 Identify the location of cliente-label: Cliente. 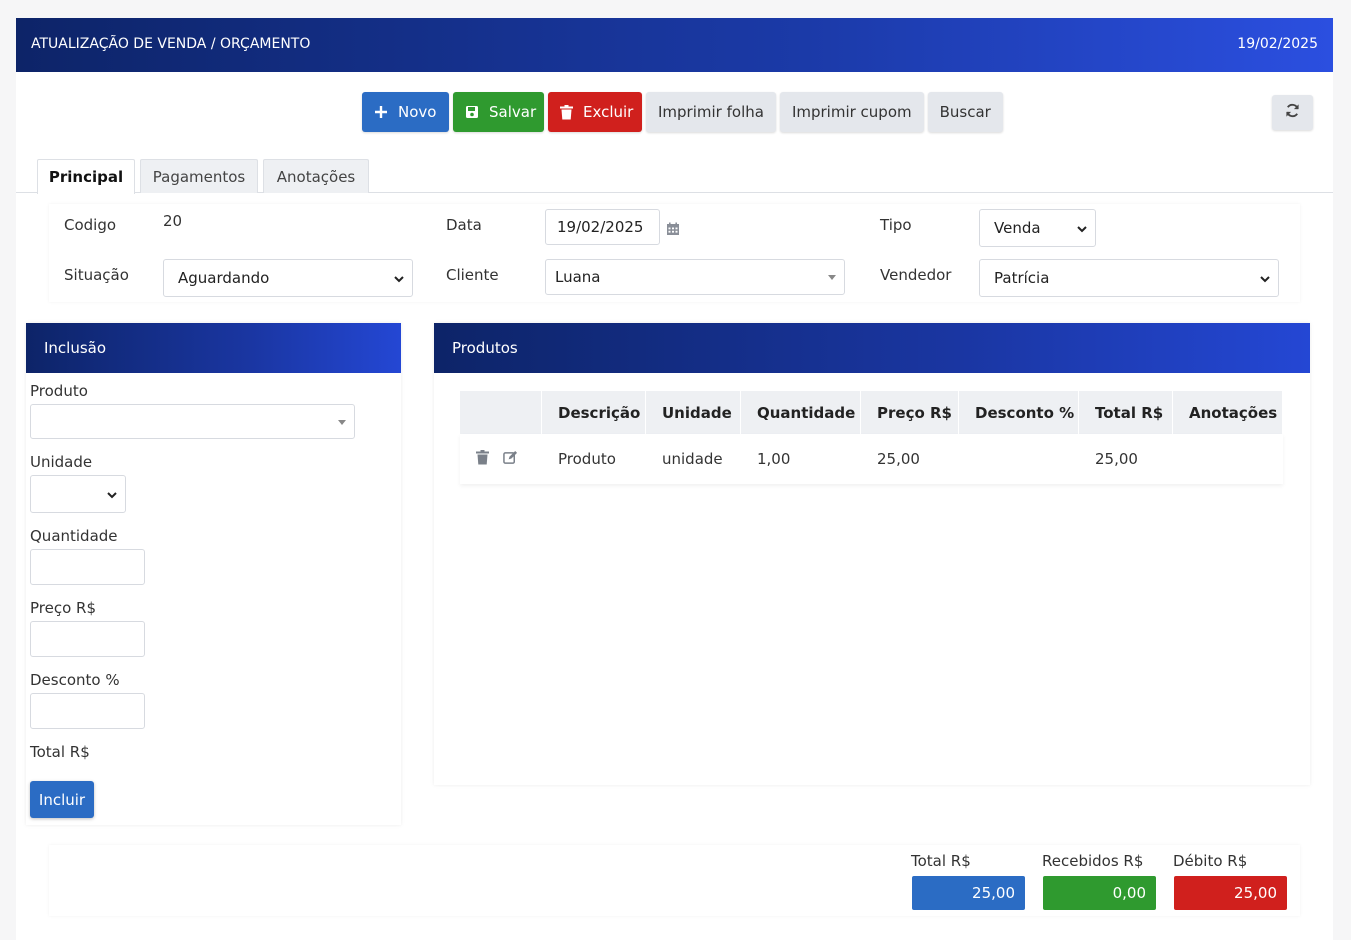
(472, 275).